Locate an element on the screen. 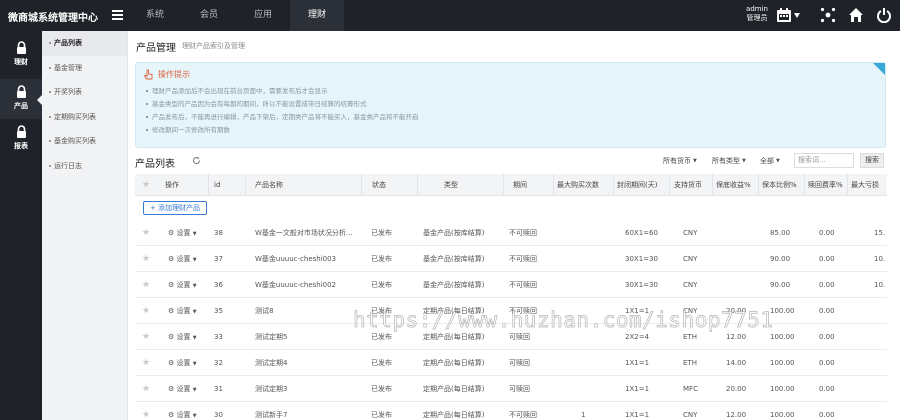 The image size is (900, 420). cell-max-loss: 10. is located at coordinates (880, 259).